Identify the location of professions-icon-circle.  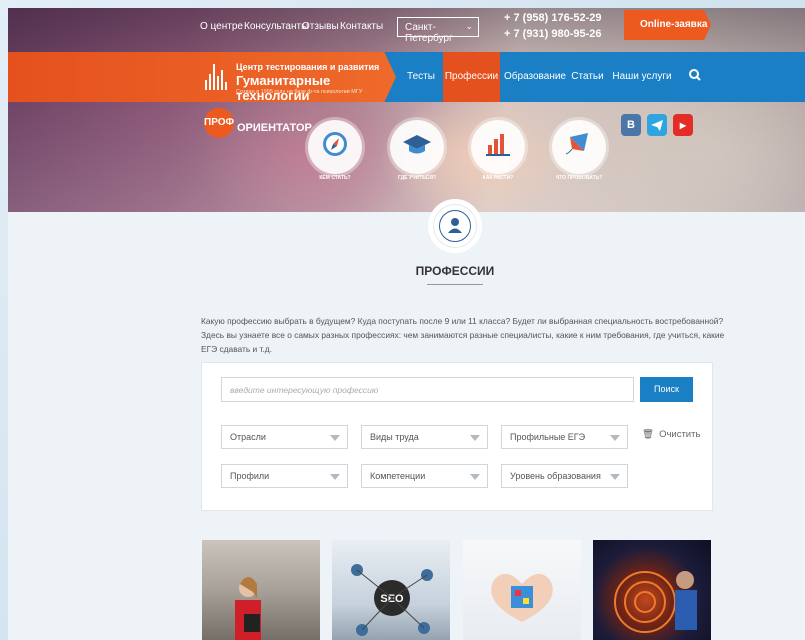
(455, 226).